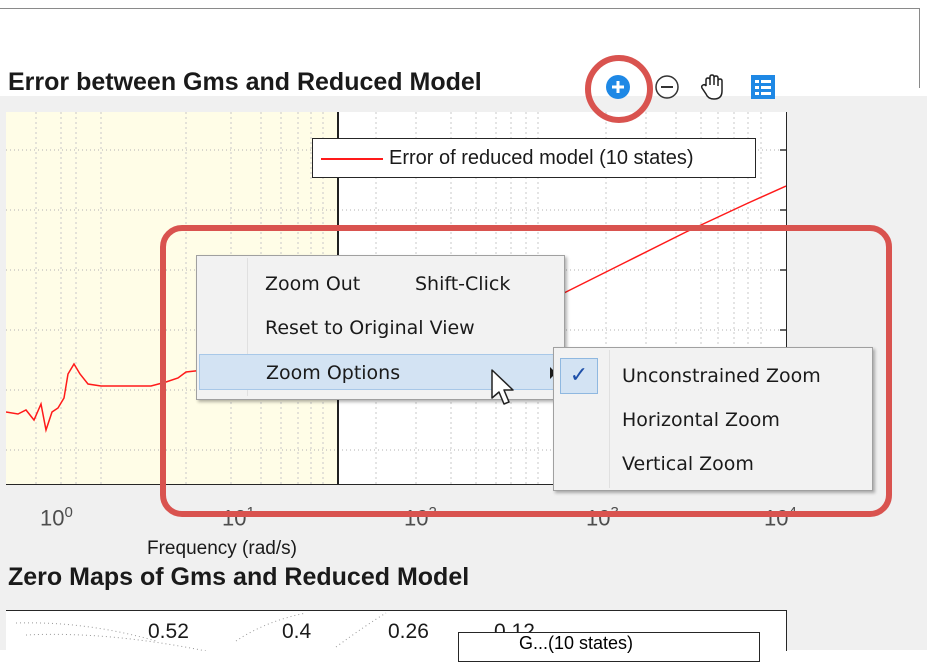 Image resolution: width=927 pixels, height=662 pixels. I want to click on pan-button, so click(713, 87).